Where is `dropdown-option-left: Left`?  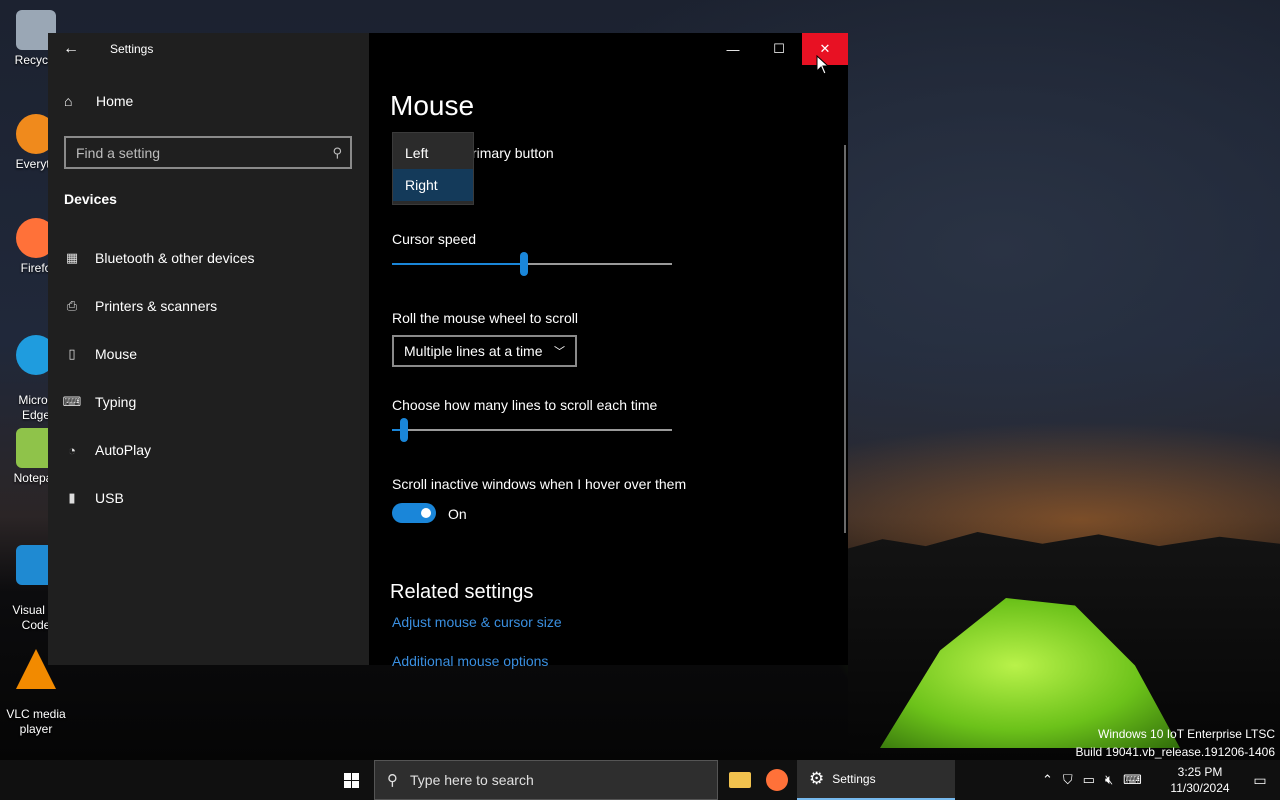 dropdown-option-left: Left is located at coordinates (433, 153).